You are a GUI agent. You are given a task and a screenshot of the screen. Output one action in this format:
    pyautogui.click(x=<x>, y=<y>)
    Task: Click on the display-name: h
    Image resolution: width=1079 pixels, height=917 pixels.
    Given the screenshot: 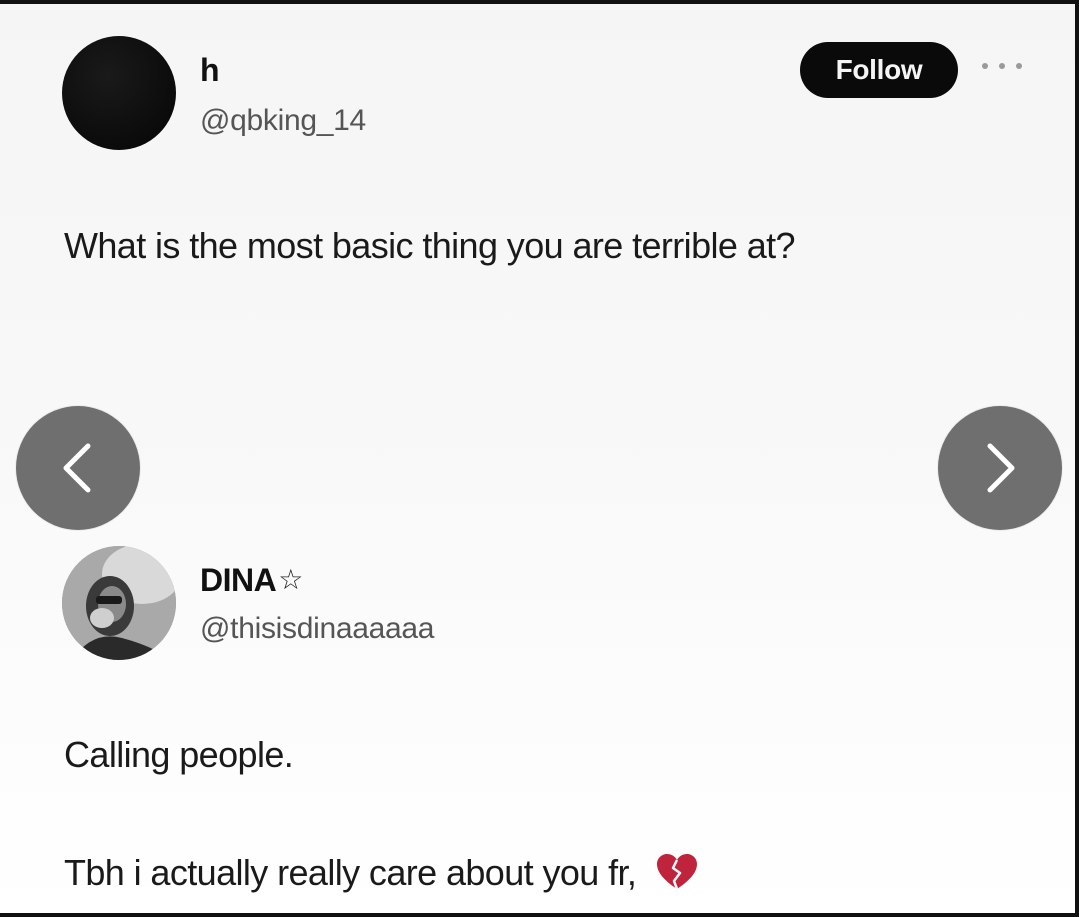 What is the action you would take?
    pyautogui.click(x=210, y=70)
    